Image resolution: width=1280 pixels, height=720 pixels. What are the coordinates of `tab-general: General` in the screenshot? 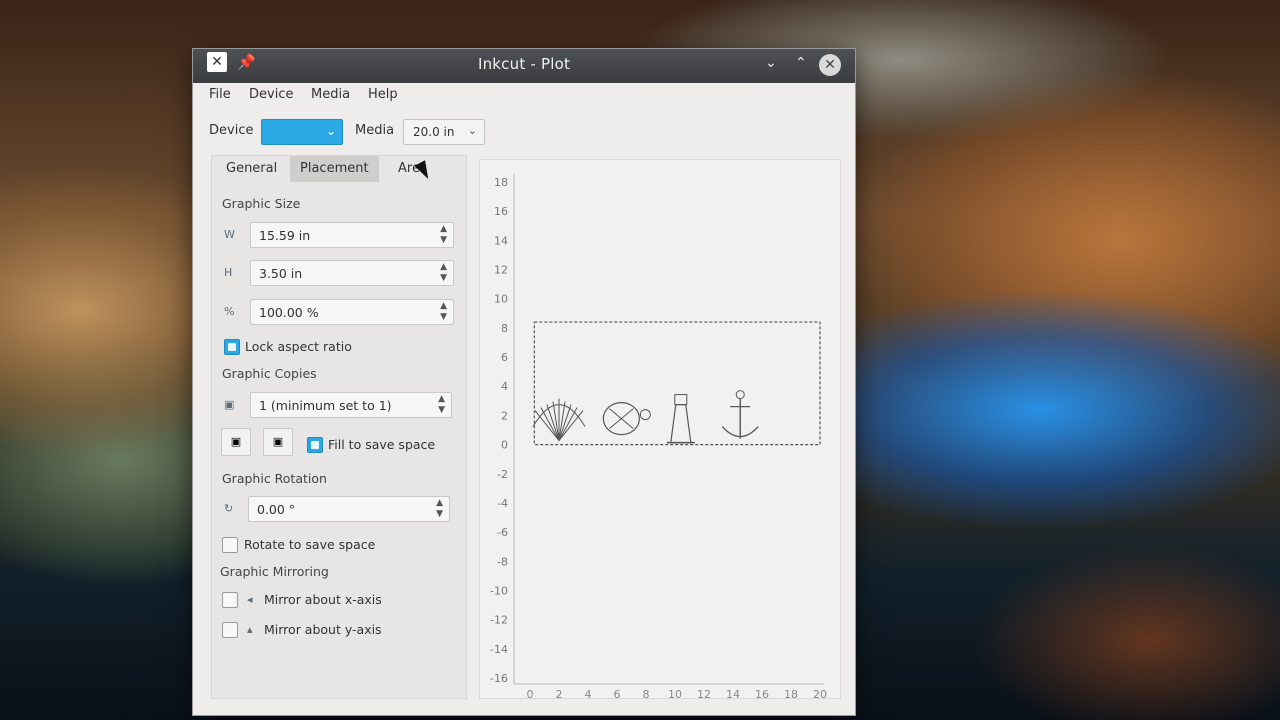 It's located at (251, 169).